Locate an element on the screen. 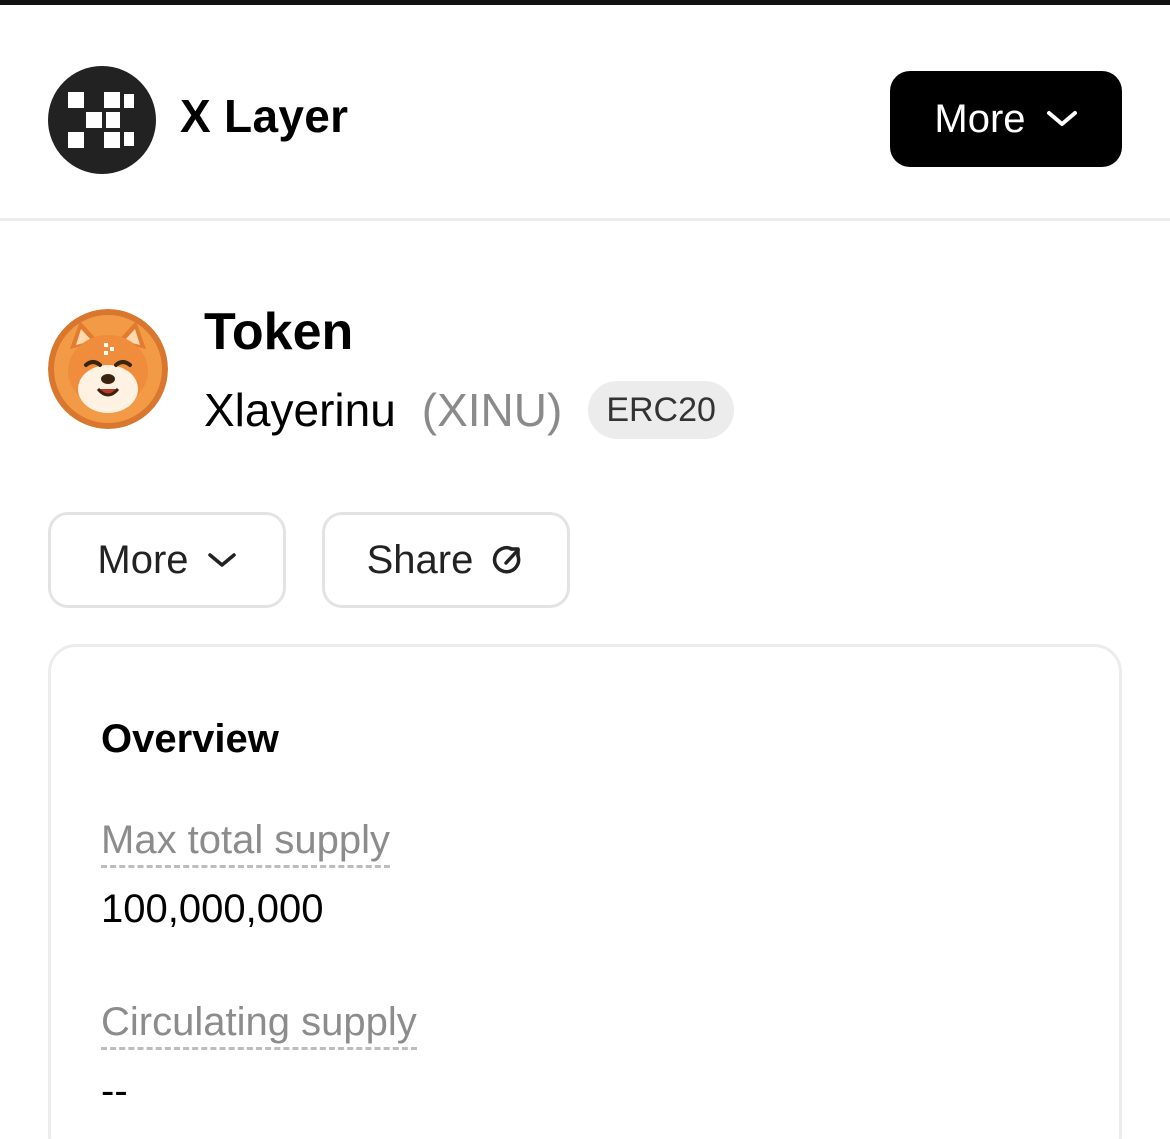  max-total-supply-value: 100,000,000 is located at coordinates (212, 909).